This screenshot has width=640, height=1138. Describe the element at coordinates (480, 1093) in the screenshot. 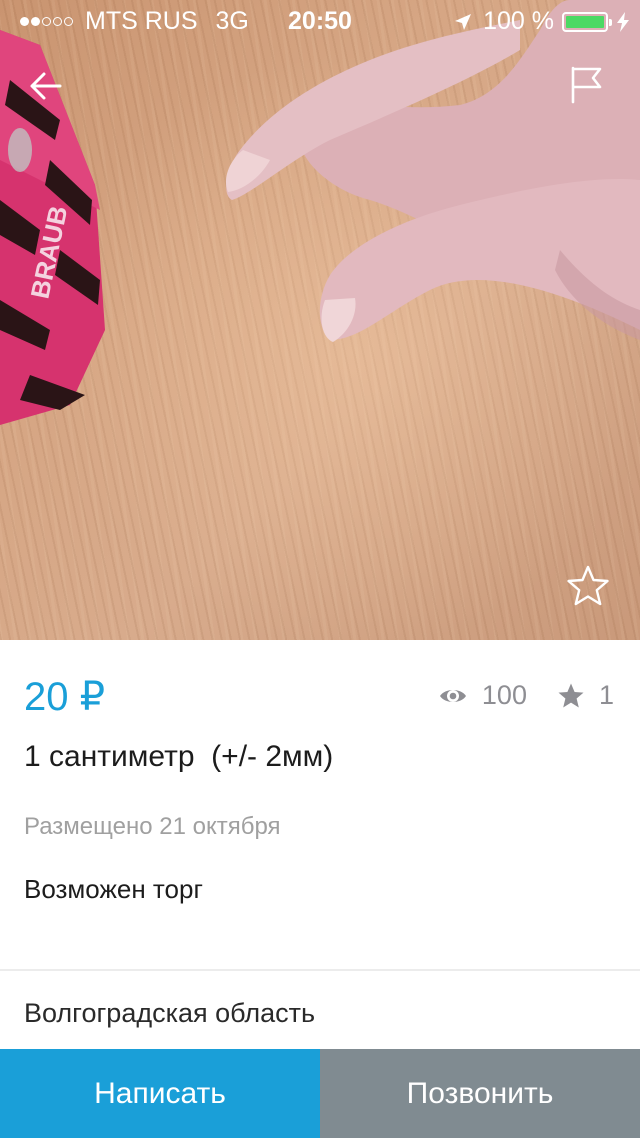

I see `call-button: Позвонить` at that location.